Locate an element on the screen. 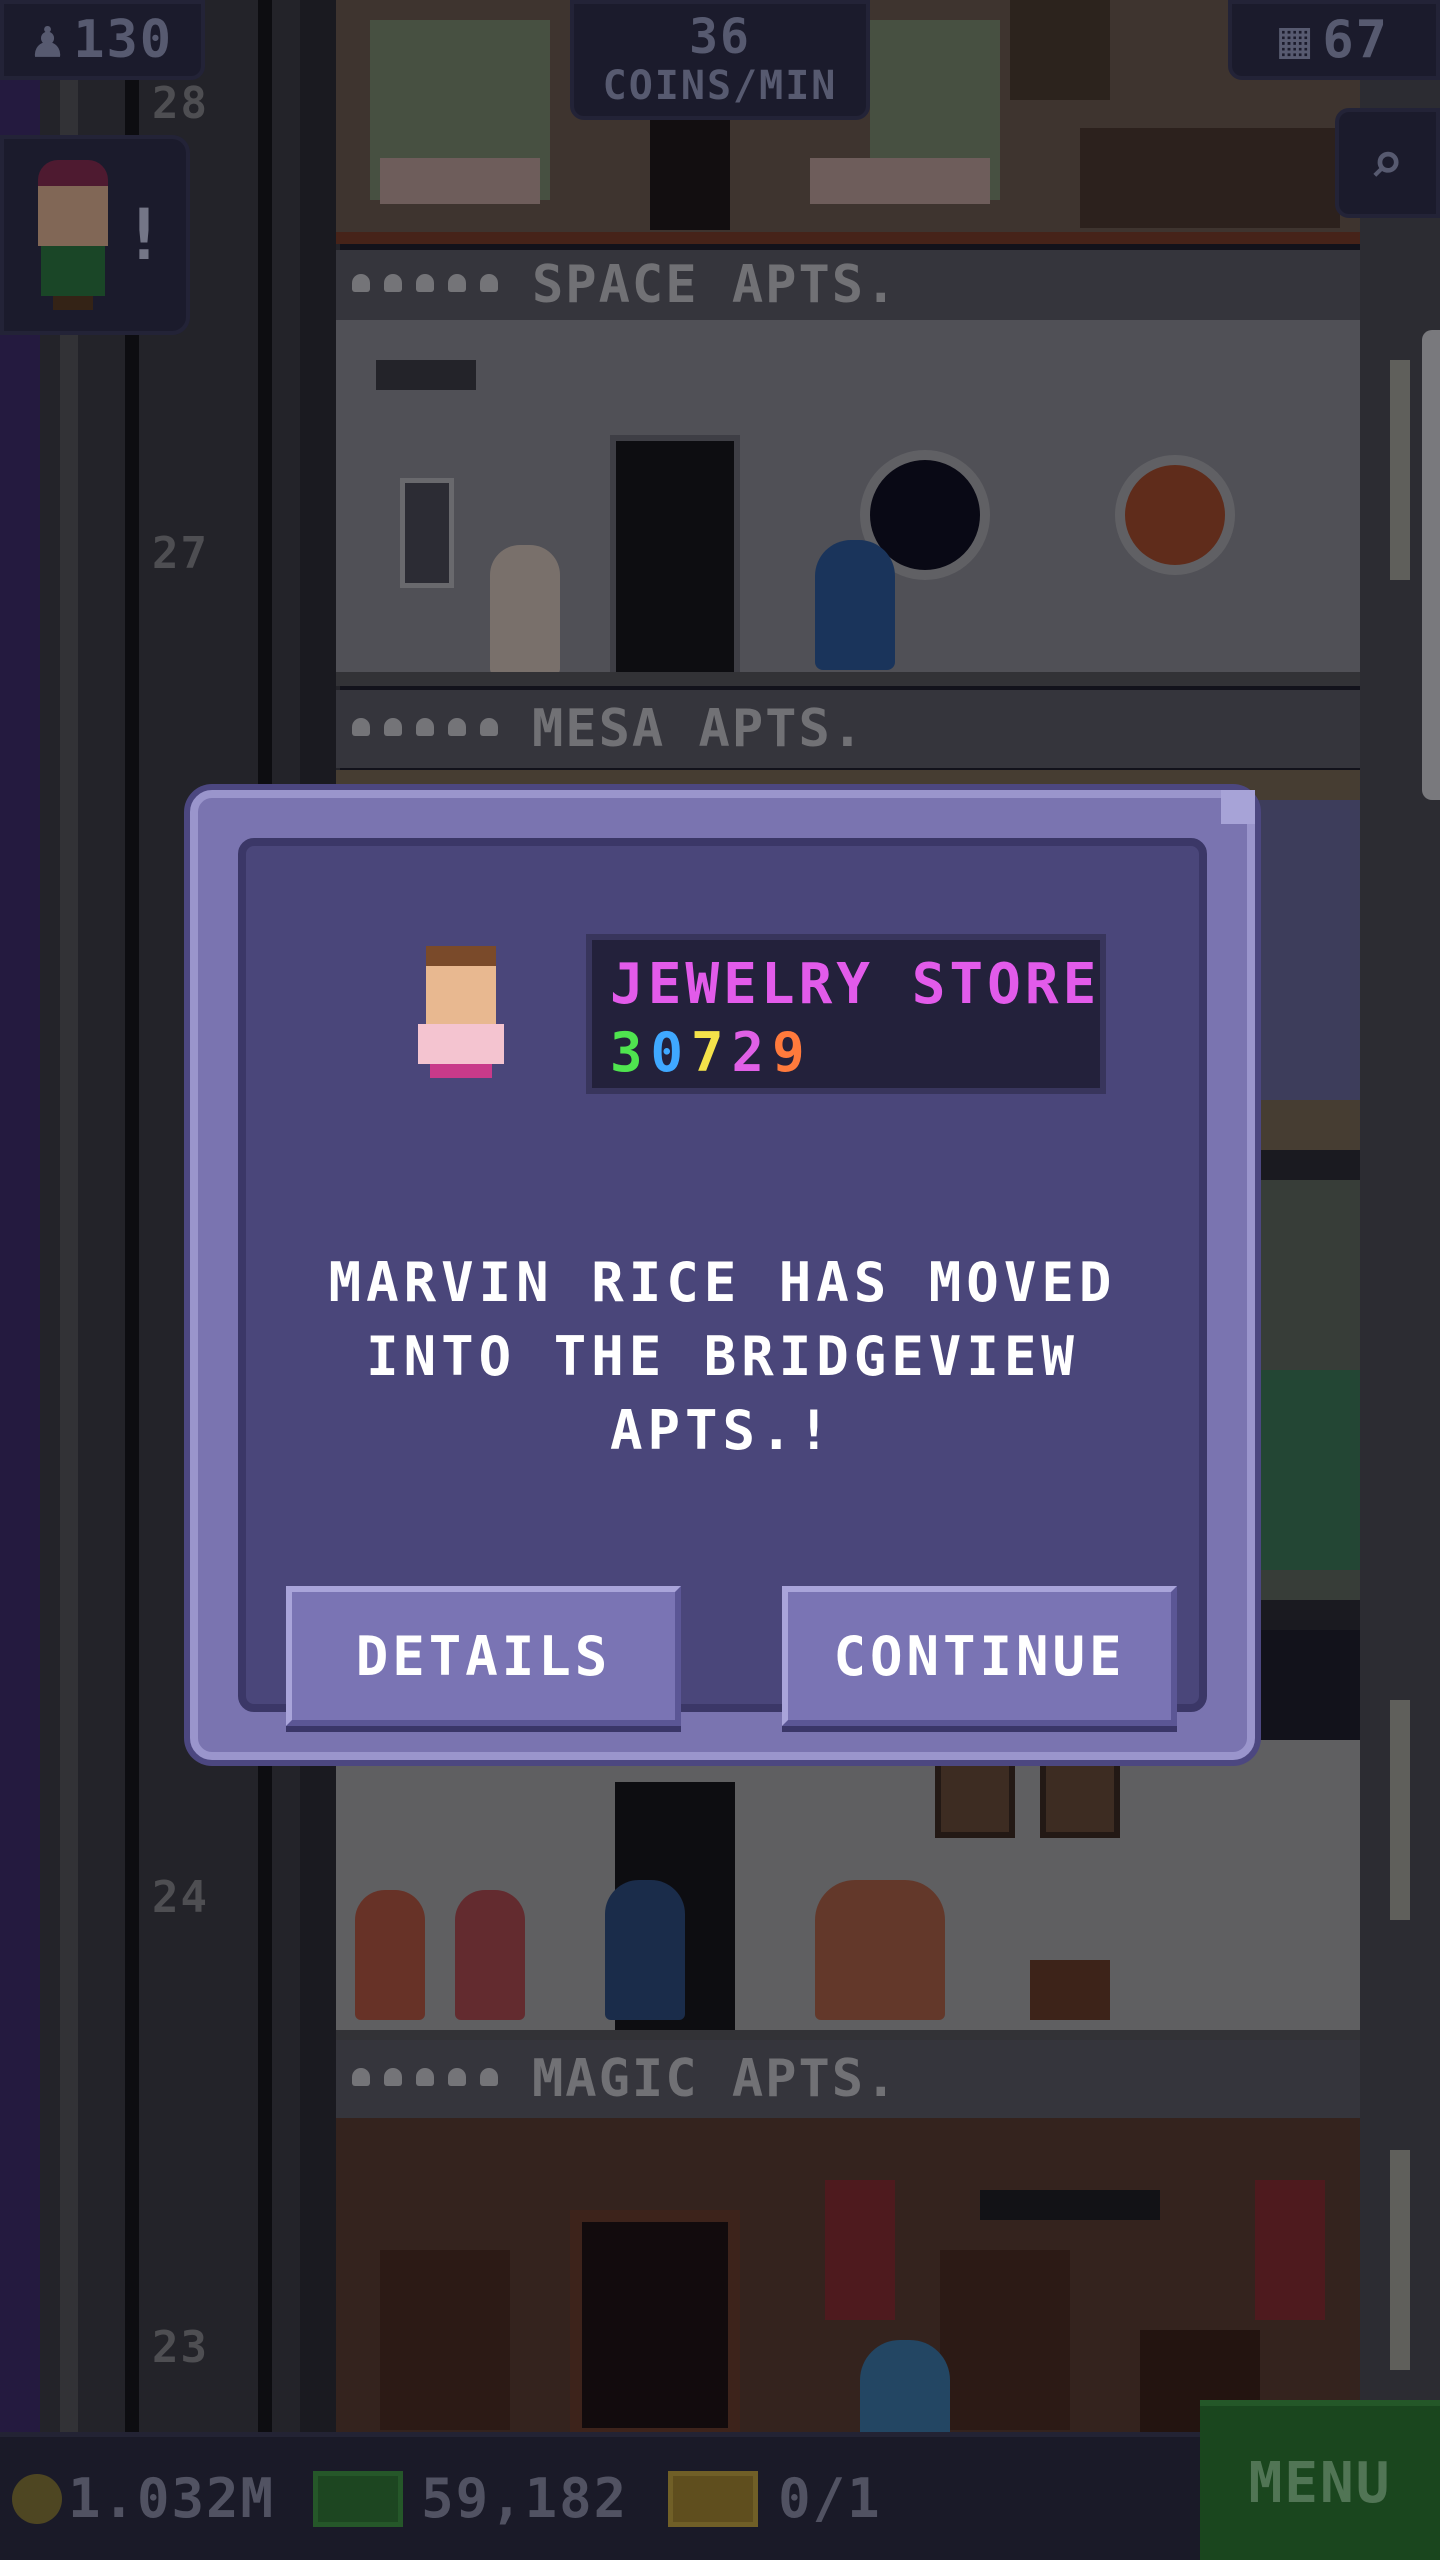  store-code: 30729 is located at coordinates (846, 1052).